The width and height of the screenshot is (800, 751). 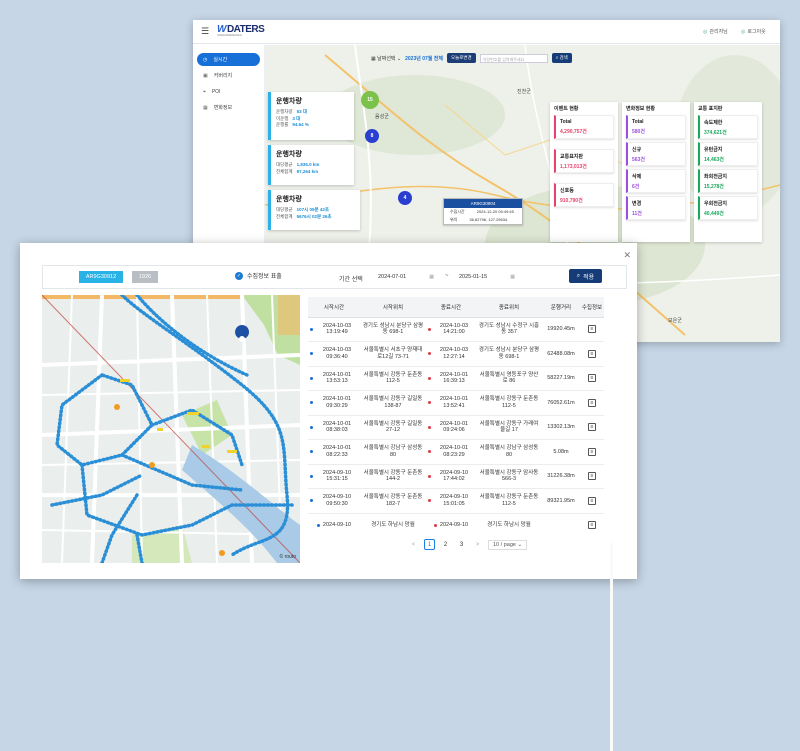 What do you see at coordinates (584, 127) in the screenshot?
I see `stat-item: Total 4,290,757건` at bounding box center [584, 127].